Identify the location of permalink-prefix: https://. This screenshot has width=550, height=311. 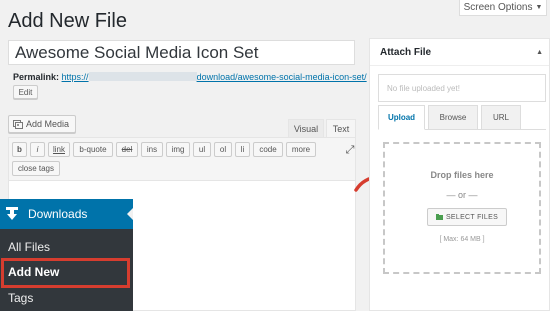
(75, 77).